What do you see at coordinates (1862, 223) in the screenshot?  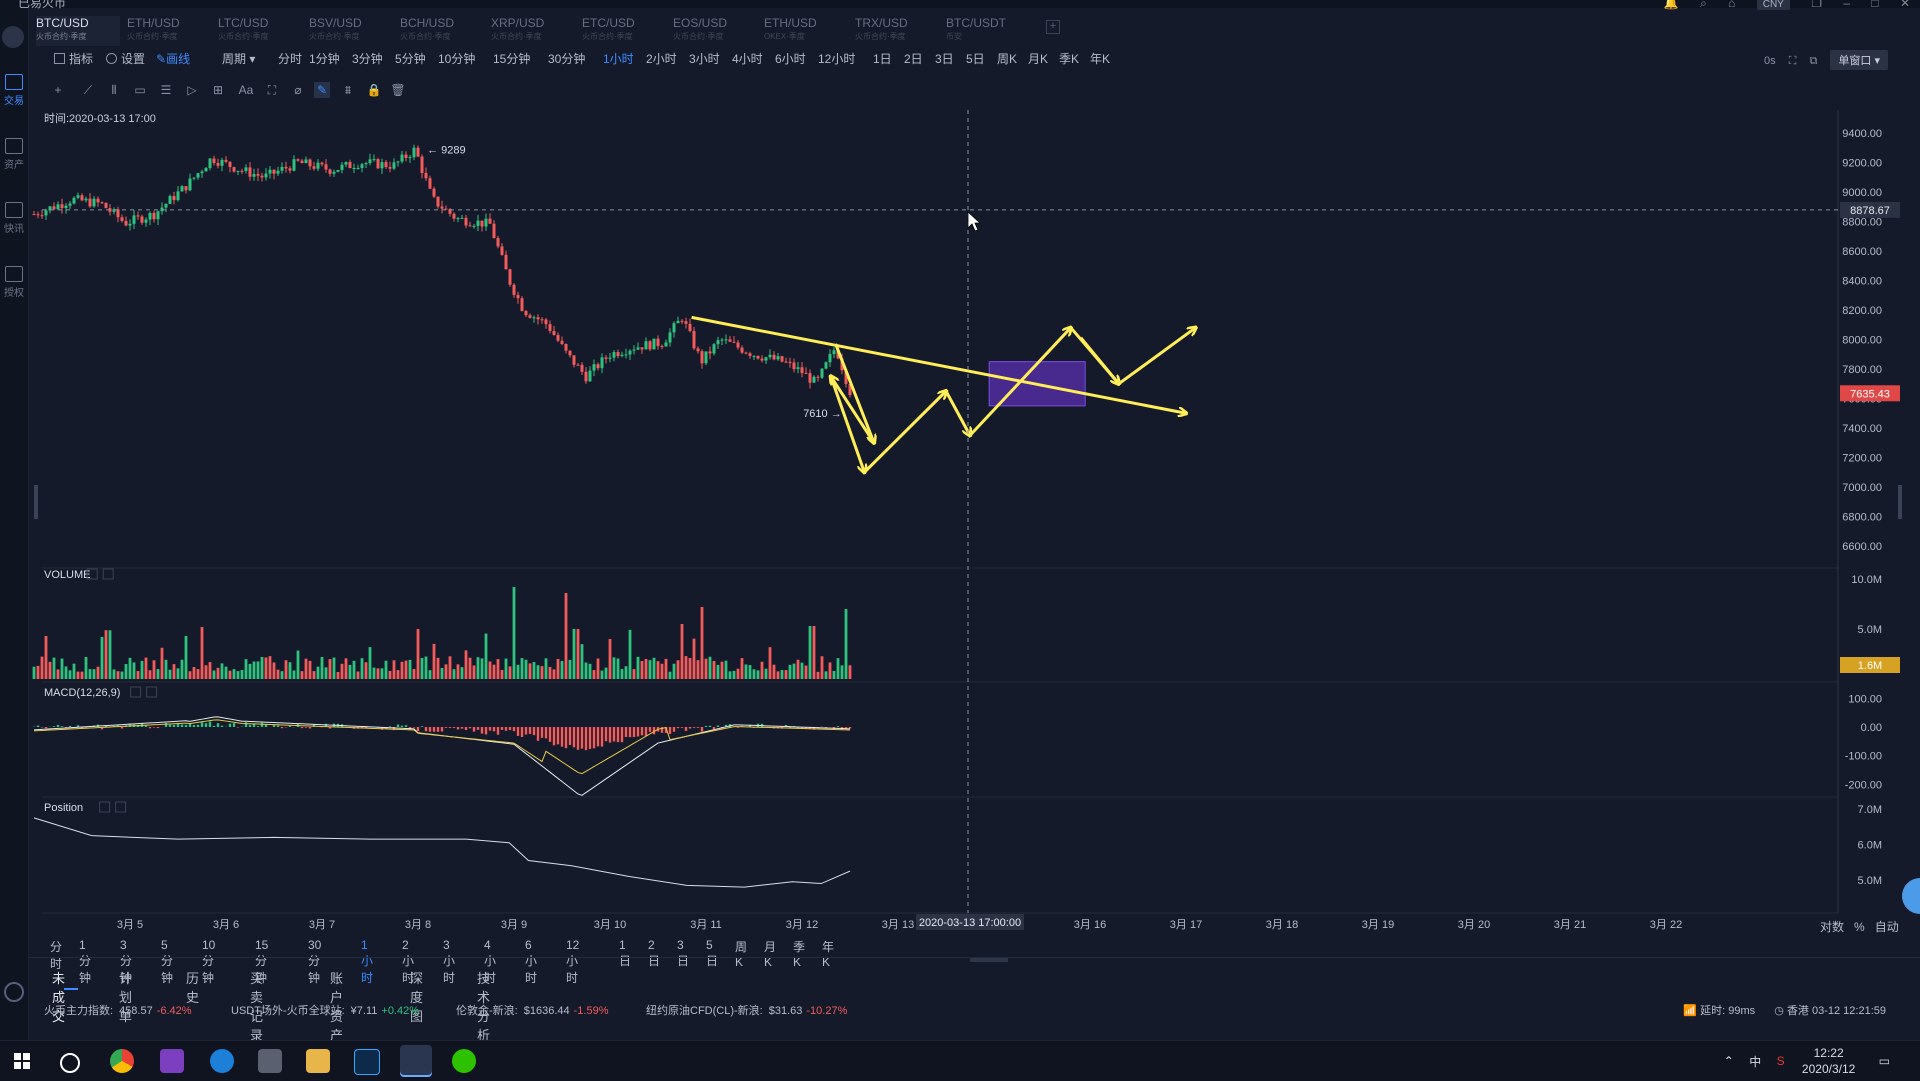 I see `price-tick-label: 8800.00` at bounding box center [1862, 223].